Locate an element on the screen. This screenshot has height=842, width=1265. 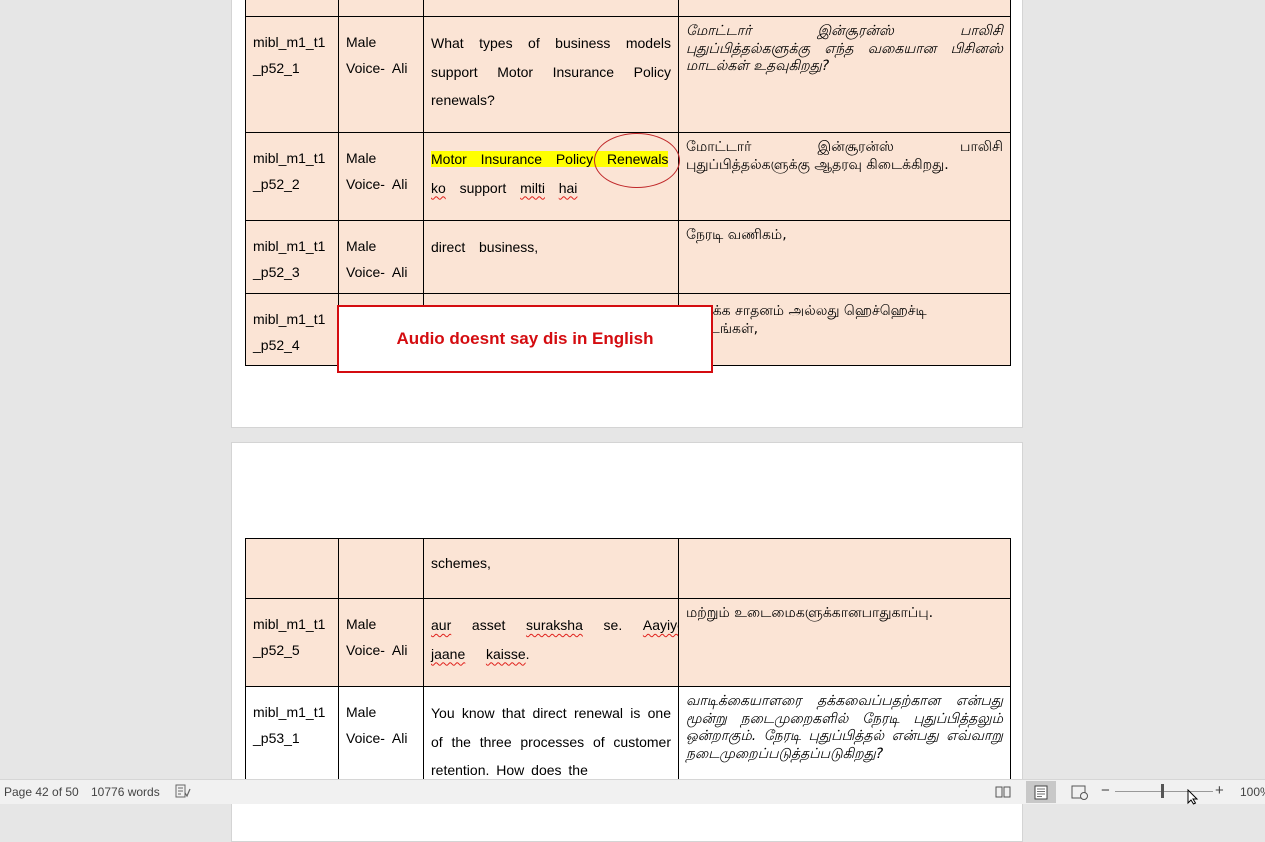
misspelled-word: suraksha is located at coordinates (554, 625).